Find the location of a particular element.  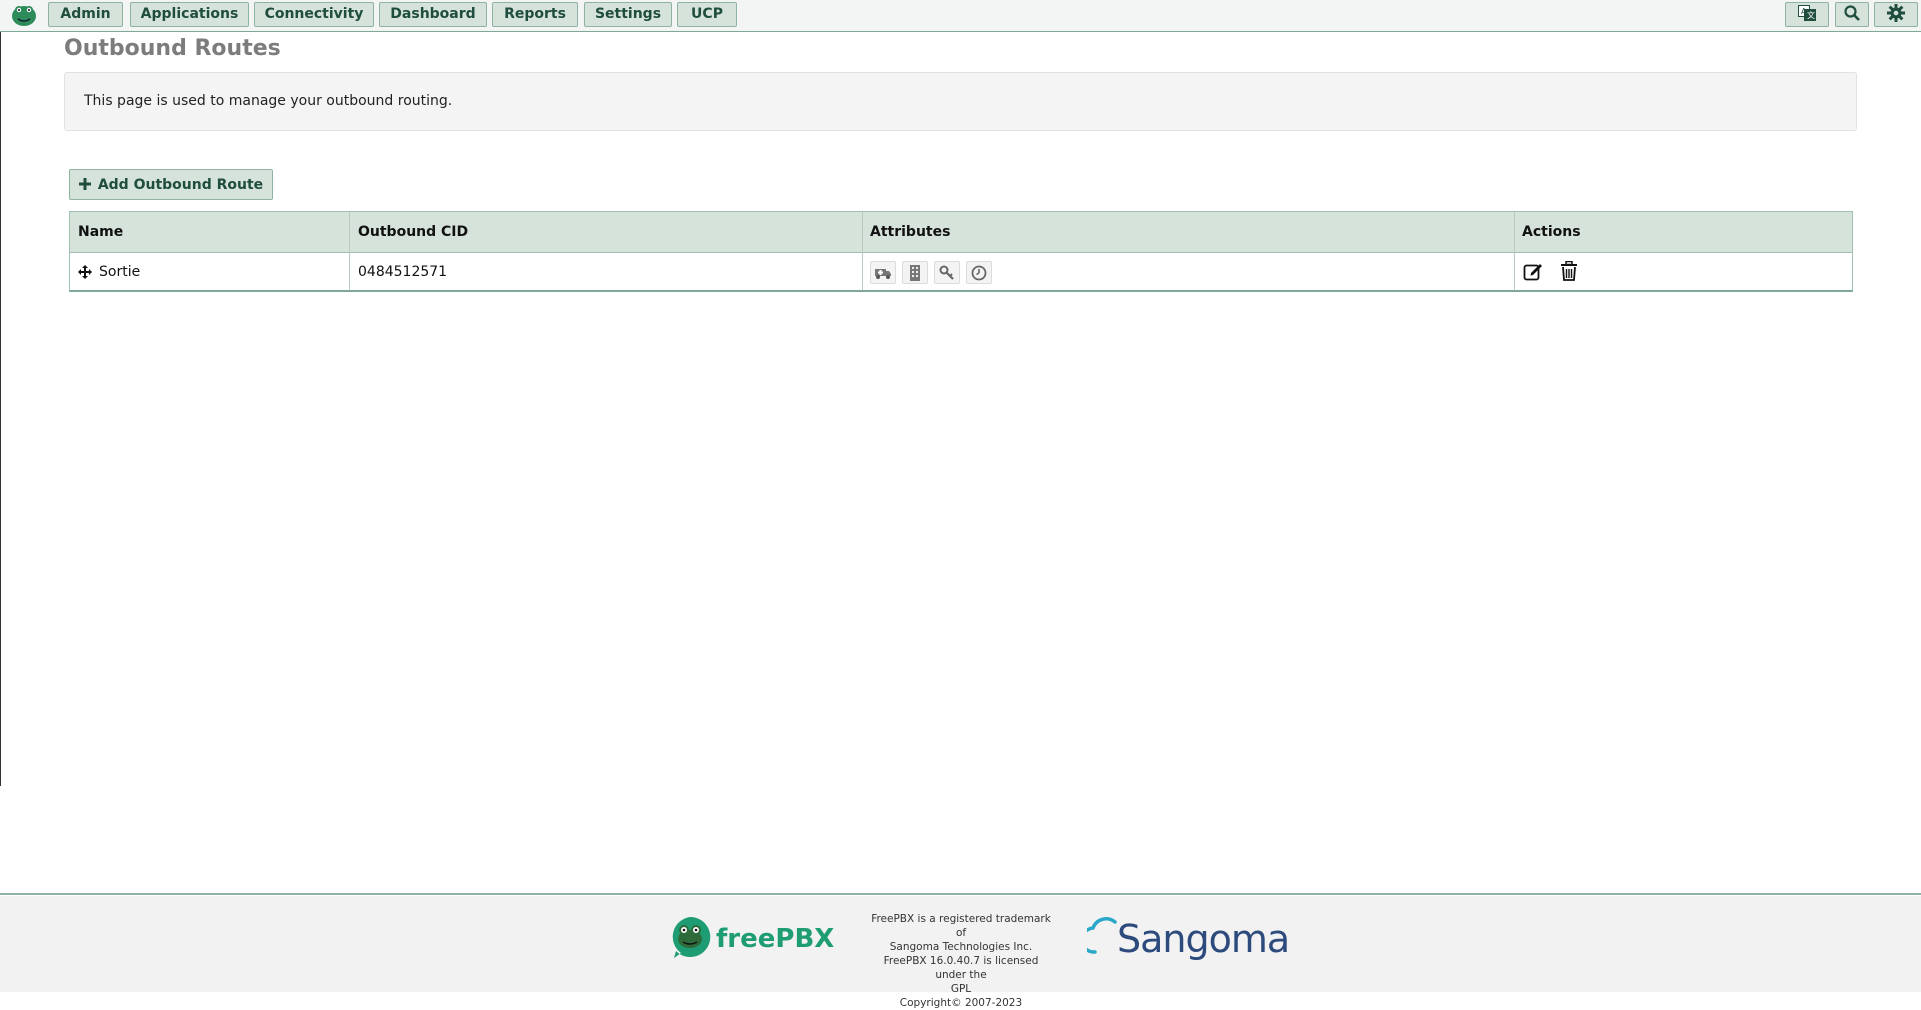

freepbx-brand-text: freePBX is located at coordinates (775, 939).